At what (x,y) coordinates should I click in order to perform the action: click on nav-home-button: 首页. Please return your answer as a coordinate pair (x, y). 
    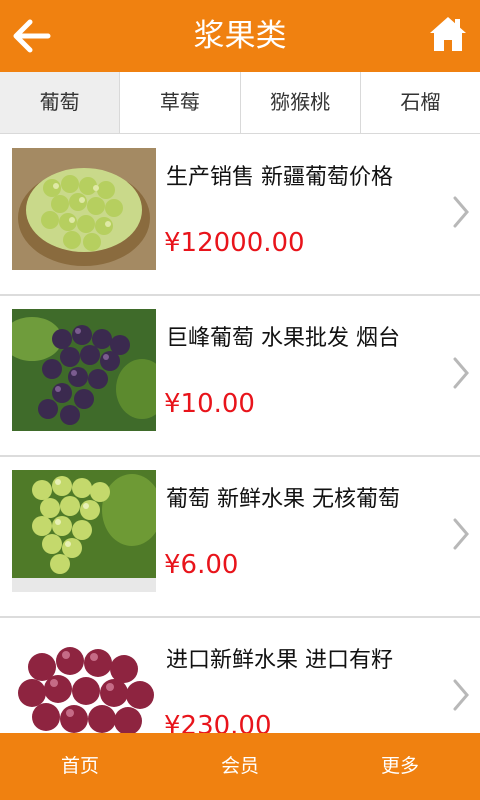
    Looking at the image, I should click on (80, 766).